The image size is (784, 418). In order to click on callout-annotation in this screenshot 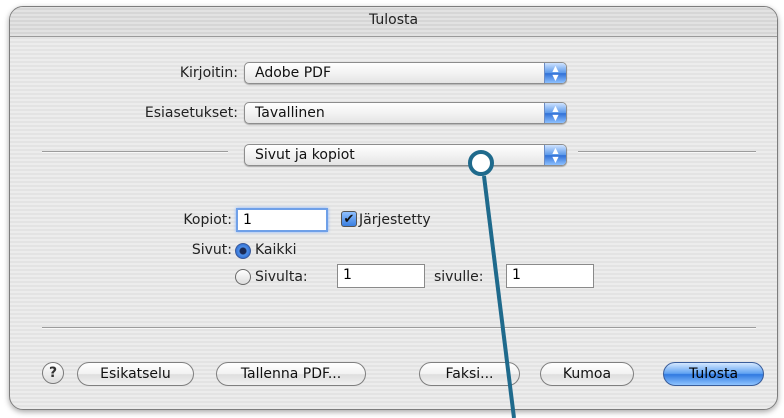, I will do `click(492, 284)`.